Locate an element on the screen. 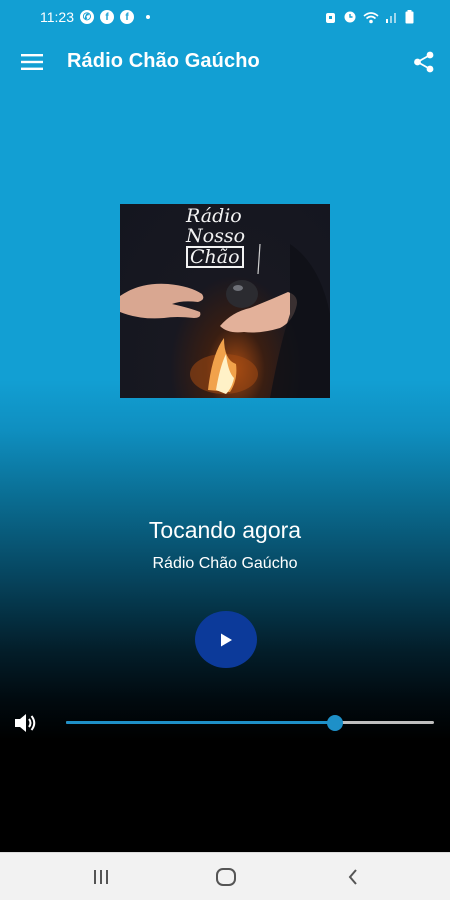 Image resolution: width=450 pixels, height=900 pixels. play-icon is located at coordinates (226, 639).